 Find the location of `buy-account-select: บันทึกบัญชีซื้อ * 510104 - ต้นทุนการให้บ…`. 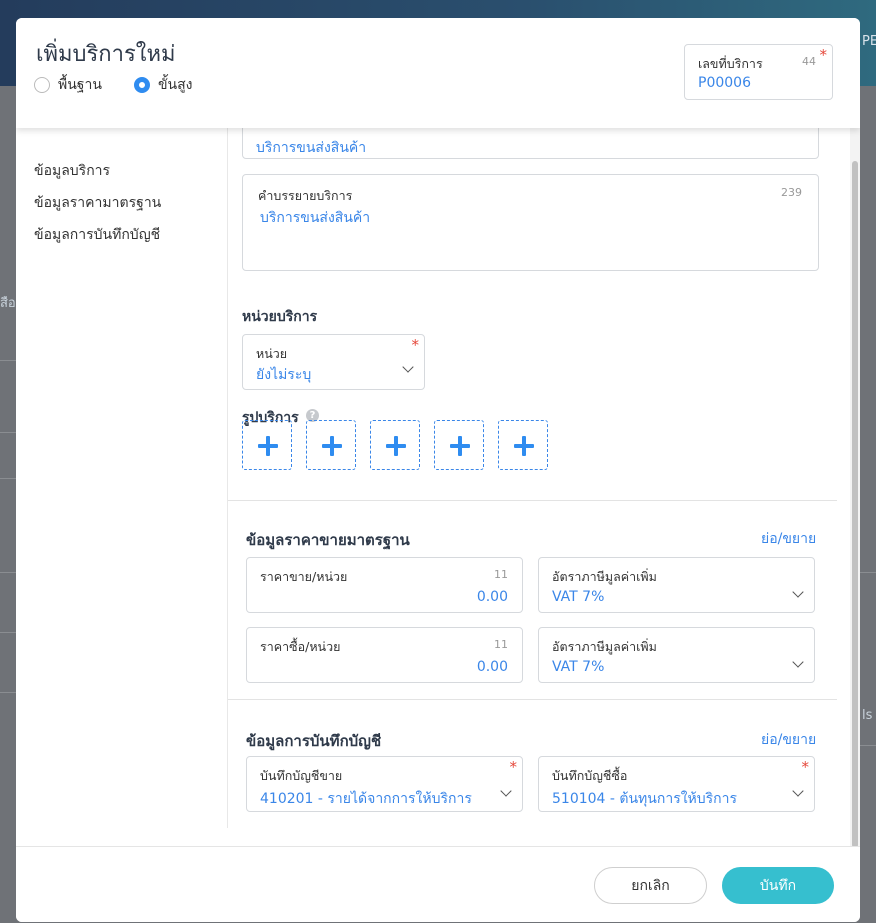

buy-account-select: บันทึกบัญชีซื้อ * 510104 - ต้นทุนการให้บ… is located at coordinates (676, 784).